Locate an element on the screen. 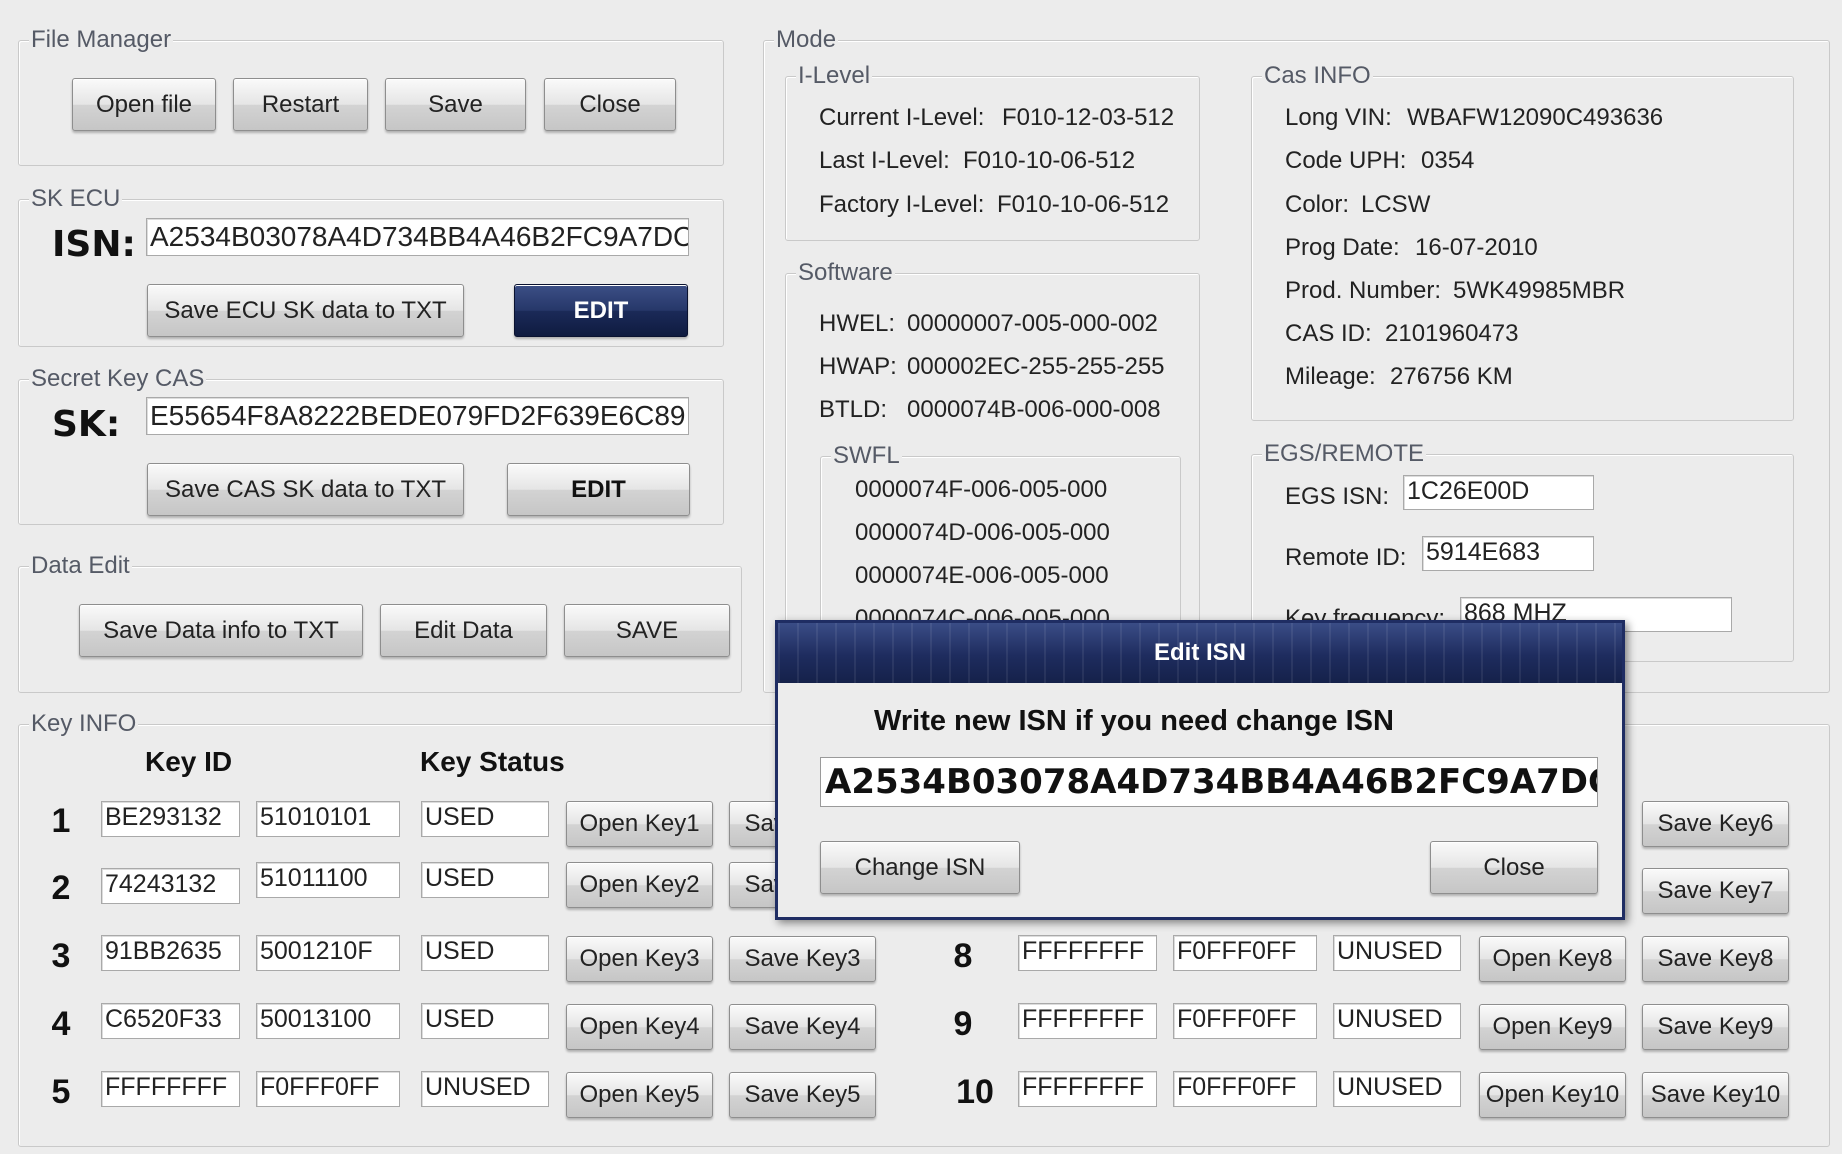  open-key3-button: Open Key3 is located at coordinates (639, 959).